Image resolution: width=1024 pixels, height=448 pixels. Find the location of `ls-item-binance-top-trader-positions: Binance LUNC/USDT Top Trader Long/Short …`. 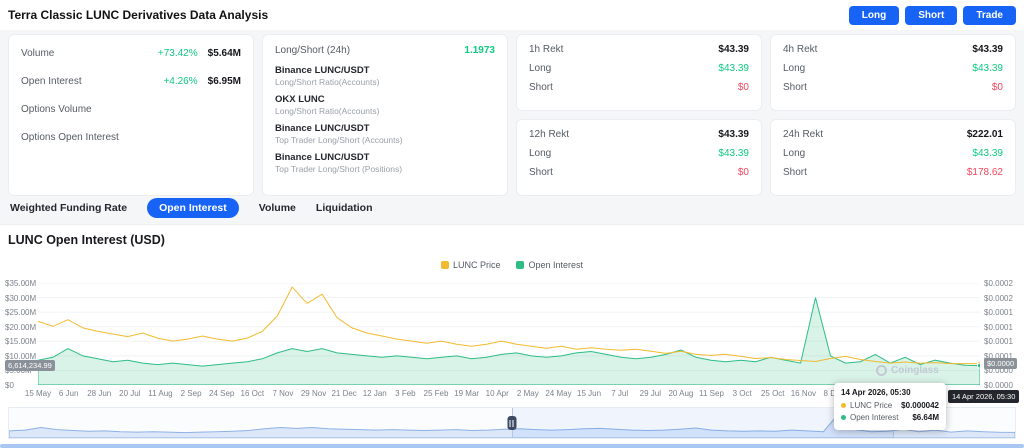

ls-item-binance-top-trader-positions: Binance LUNC/USDT Top Trader Long/Short … is located at coordinates (385, 163).